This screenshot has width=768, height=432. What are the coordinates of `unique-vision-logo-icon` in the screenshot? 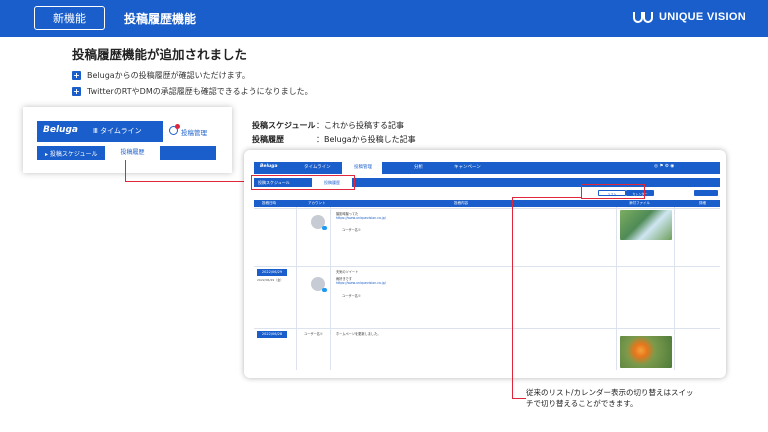 It's located at (642, 17).